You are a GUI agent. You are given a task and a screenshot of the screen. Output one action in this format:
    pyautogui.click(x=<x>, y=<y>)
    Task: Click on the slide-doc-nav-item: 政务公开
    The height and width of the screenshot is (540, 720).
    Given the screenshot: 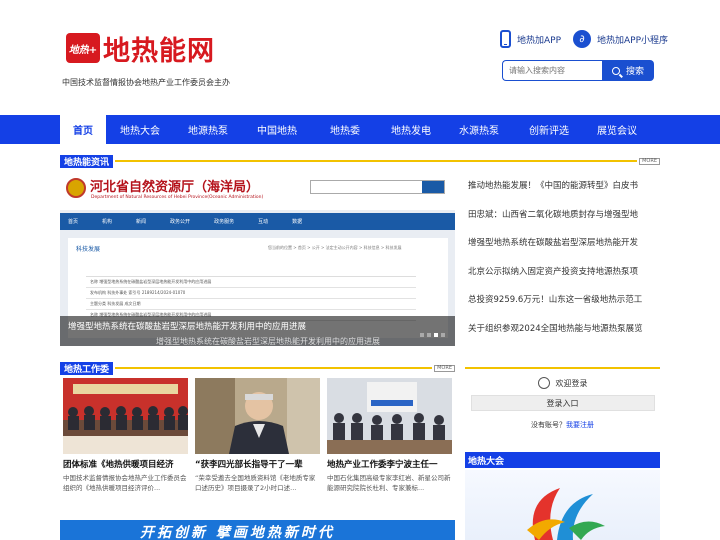 What is the action you would take?
    pyautogui.click(x=180, y=222)
    